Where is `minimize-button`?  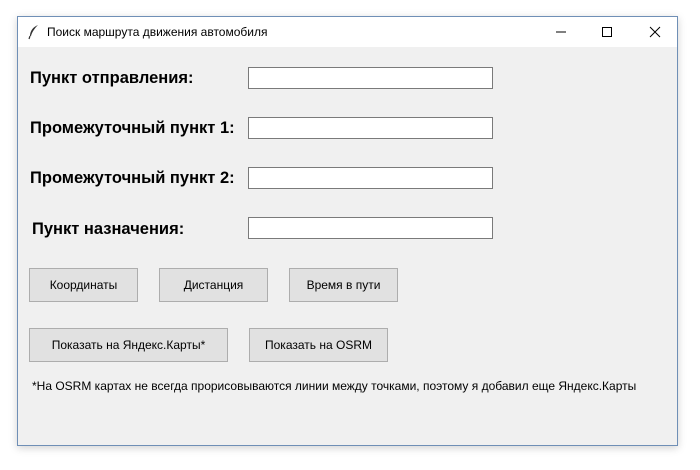 minimize-button is located at coordinates (561, 32).